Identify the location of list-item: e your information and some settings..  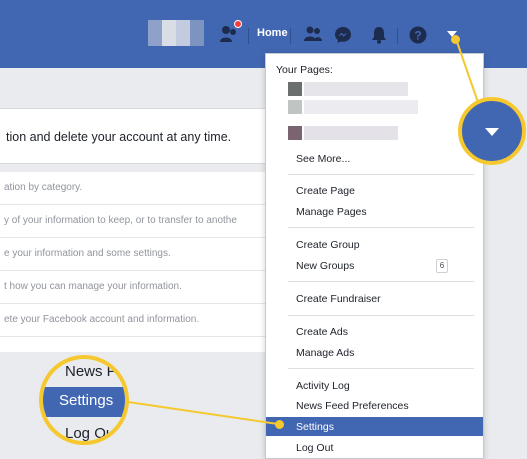
(142, 254).